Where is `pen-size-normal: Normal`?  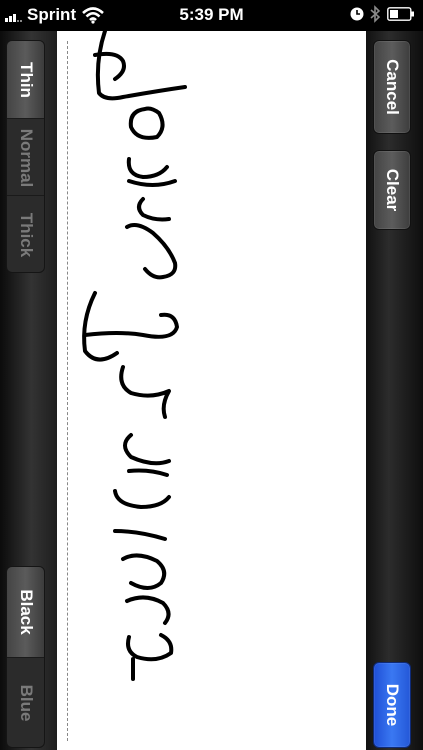
pen-size-normal: Normal is located at coordinates (25, 157).